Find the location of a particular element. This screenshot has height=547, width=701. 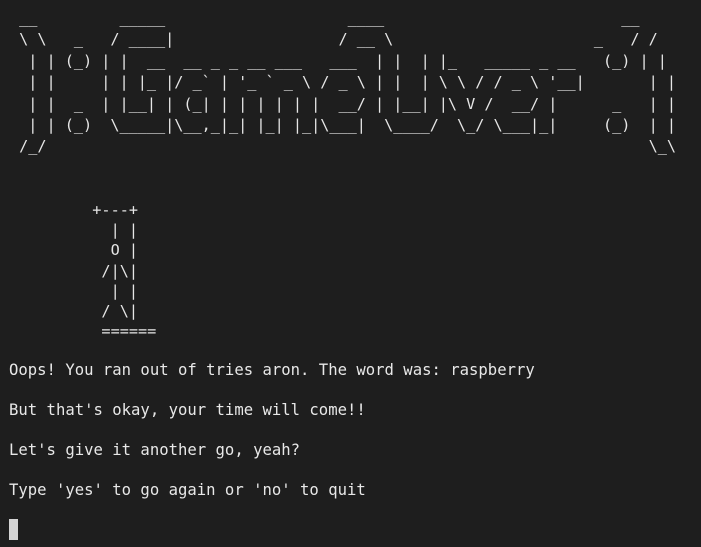

encouragement-message: But that's okay, your time will come!! is located at coordinates (187, 410).